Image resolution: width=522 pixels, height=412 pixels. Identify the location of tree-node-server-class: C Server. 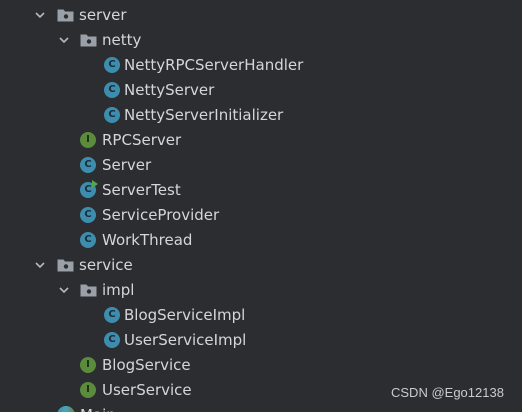
(261, 165).